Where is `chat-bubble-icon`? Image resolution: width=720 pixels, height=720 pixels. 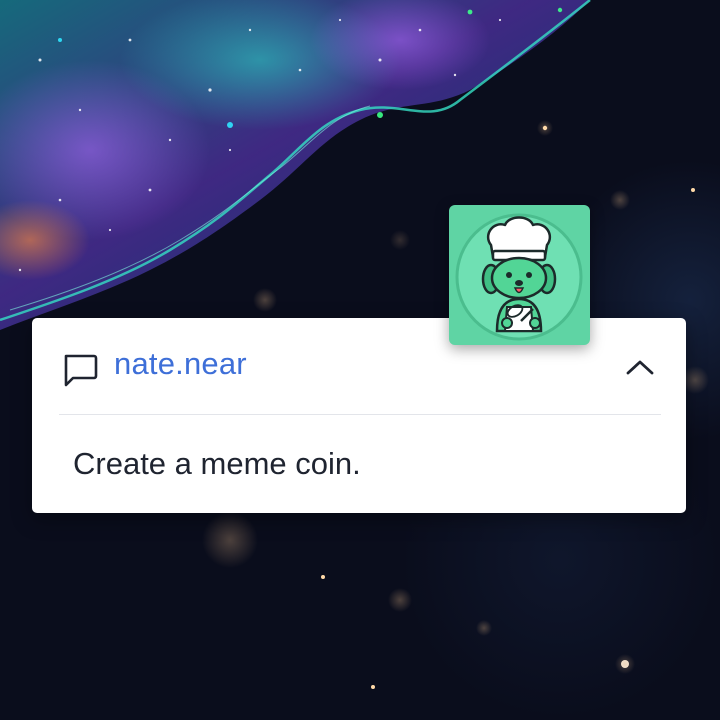
chat-bubble-icon is located at coordinates (81, 370).